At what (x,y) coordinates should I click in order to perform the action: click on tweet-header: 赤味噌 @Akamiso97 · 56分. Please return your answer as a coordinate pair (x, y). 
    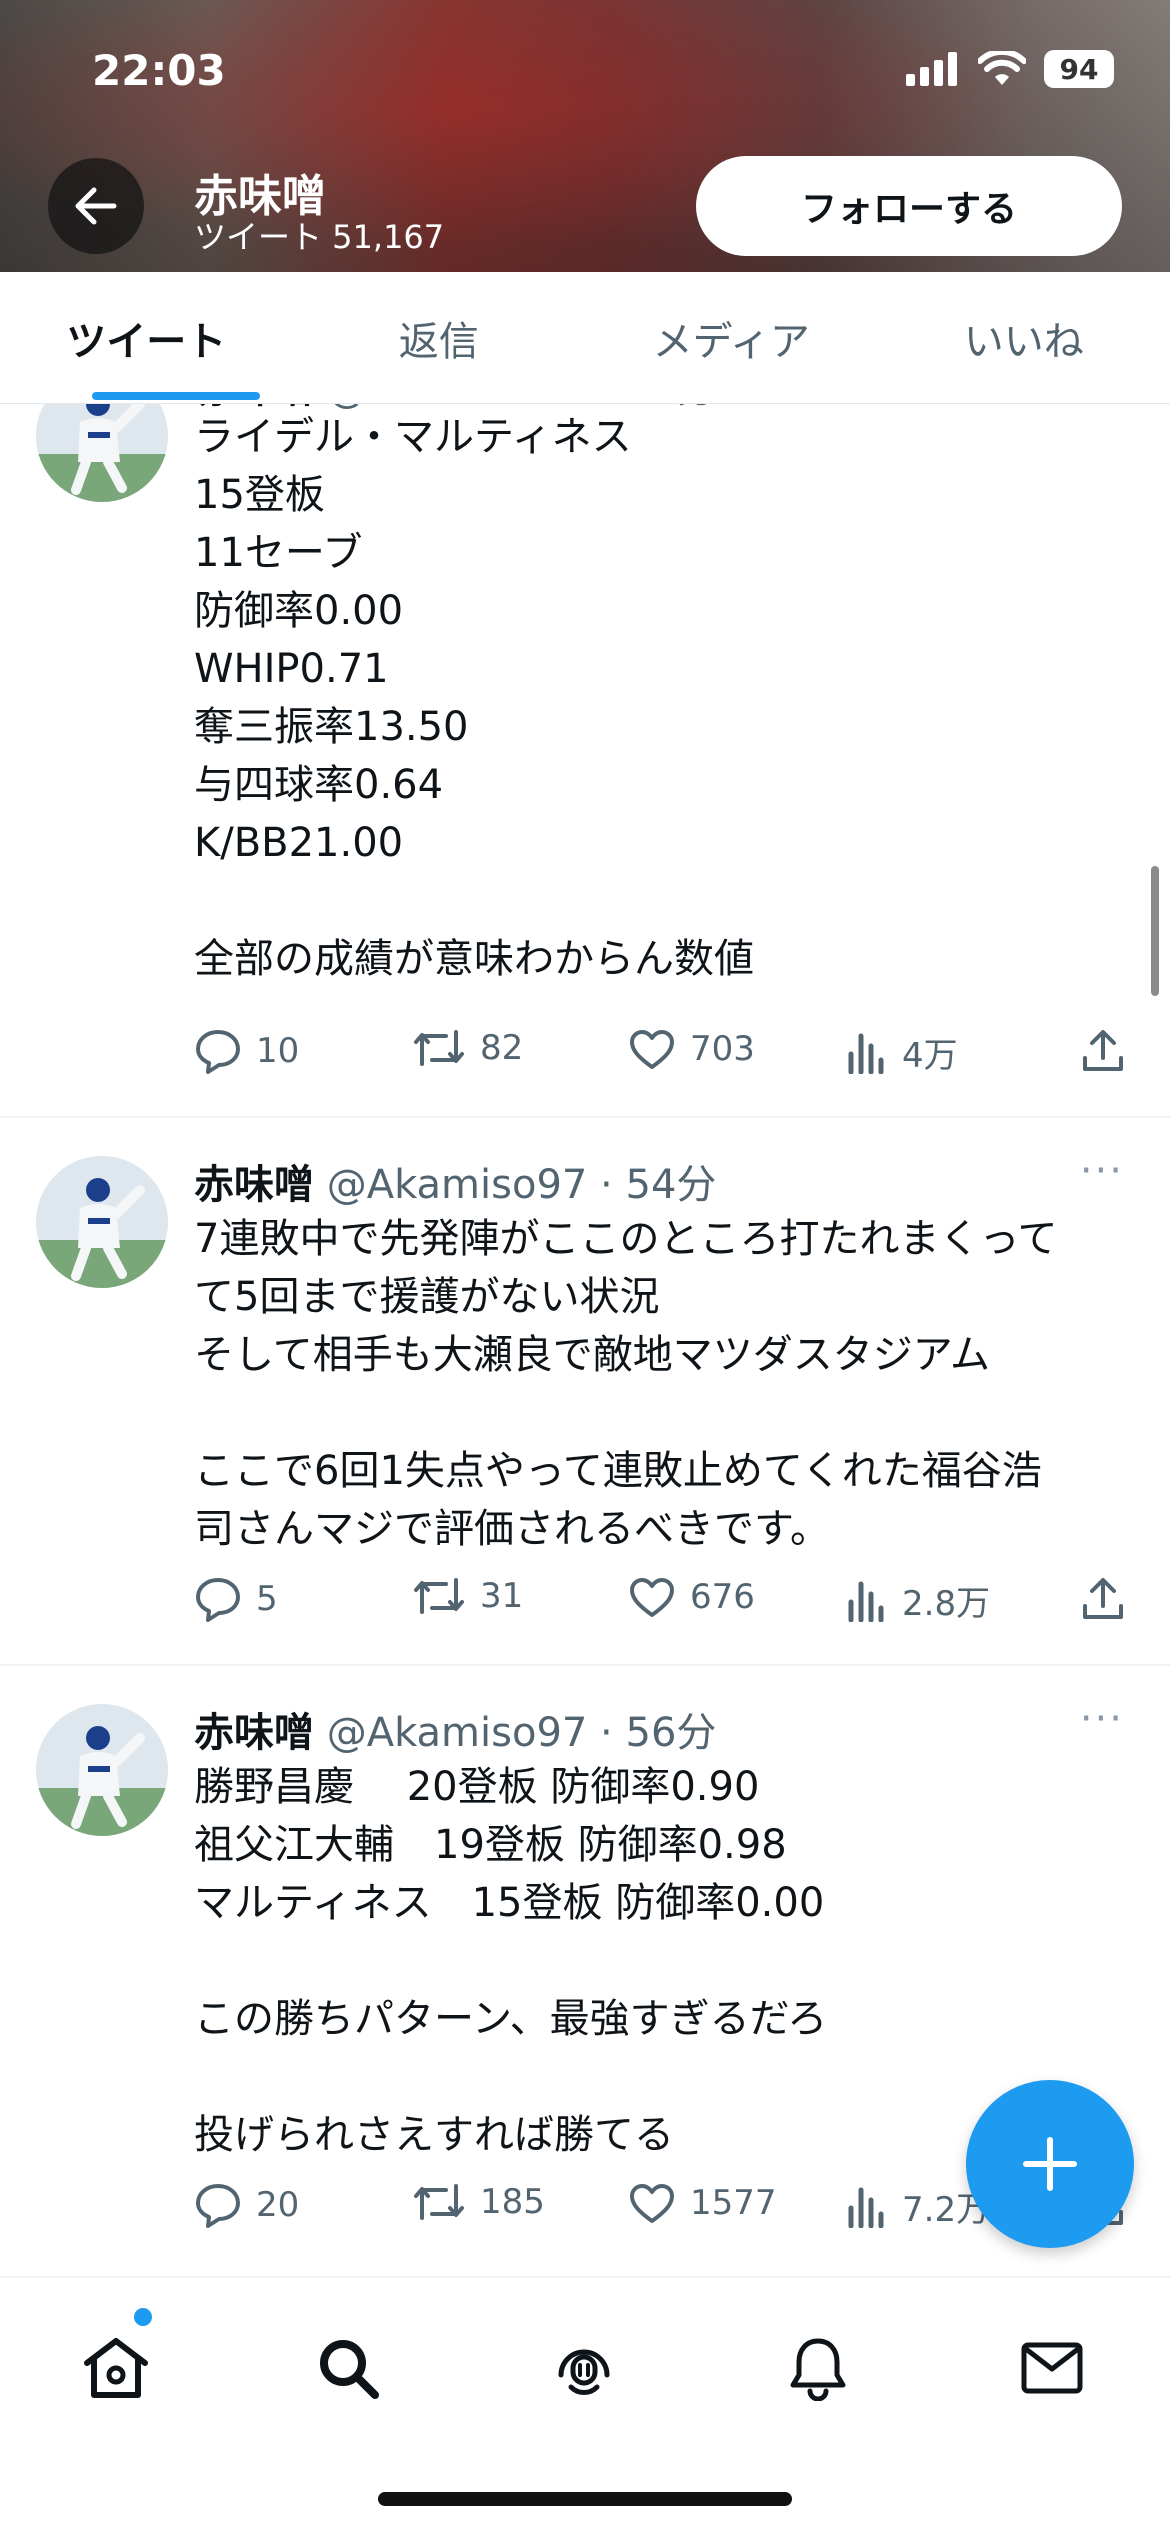
    Looking at the image, I should click on (455, 1729).